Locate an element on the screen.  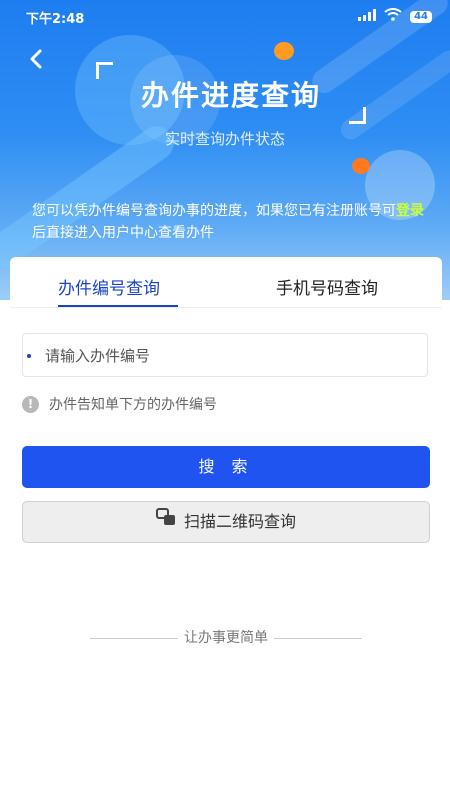
status-bar: 下午2:48 44 is located at coordinates (225, 17).